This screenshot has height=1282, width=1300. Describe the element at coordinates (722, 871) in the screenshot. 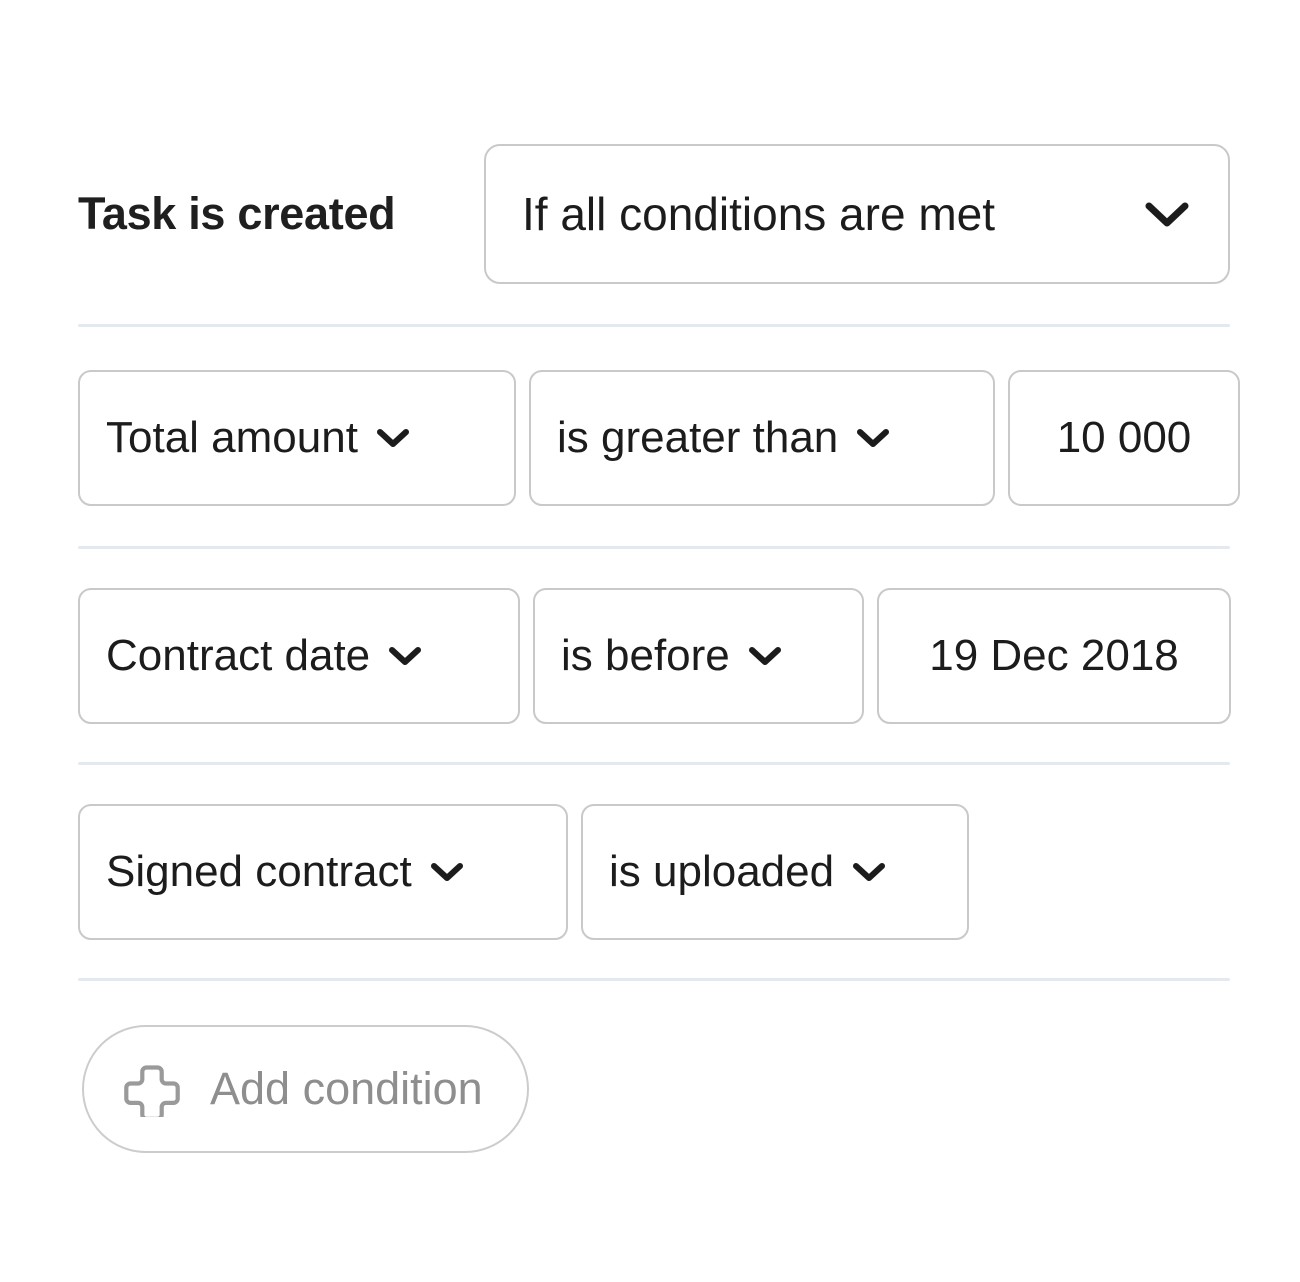

I see `condition-operator-value: is uploaded` at that location.